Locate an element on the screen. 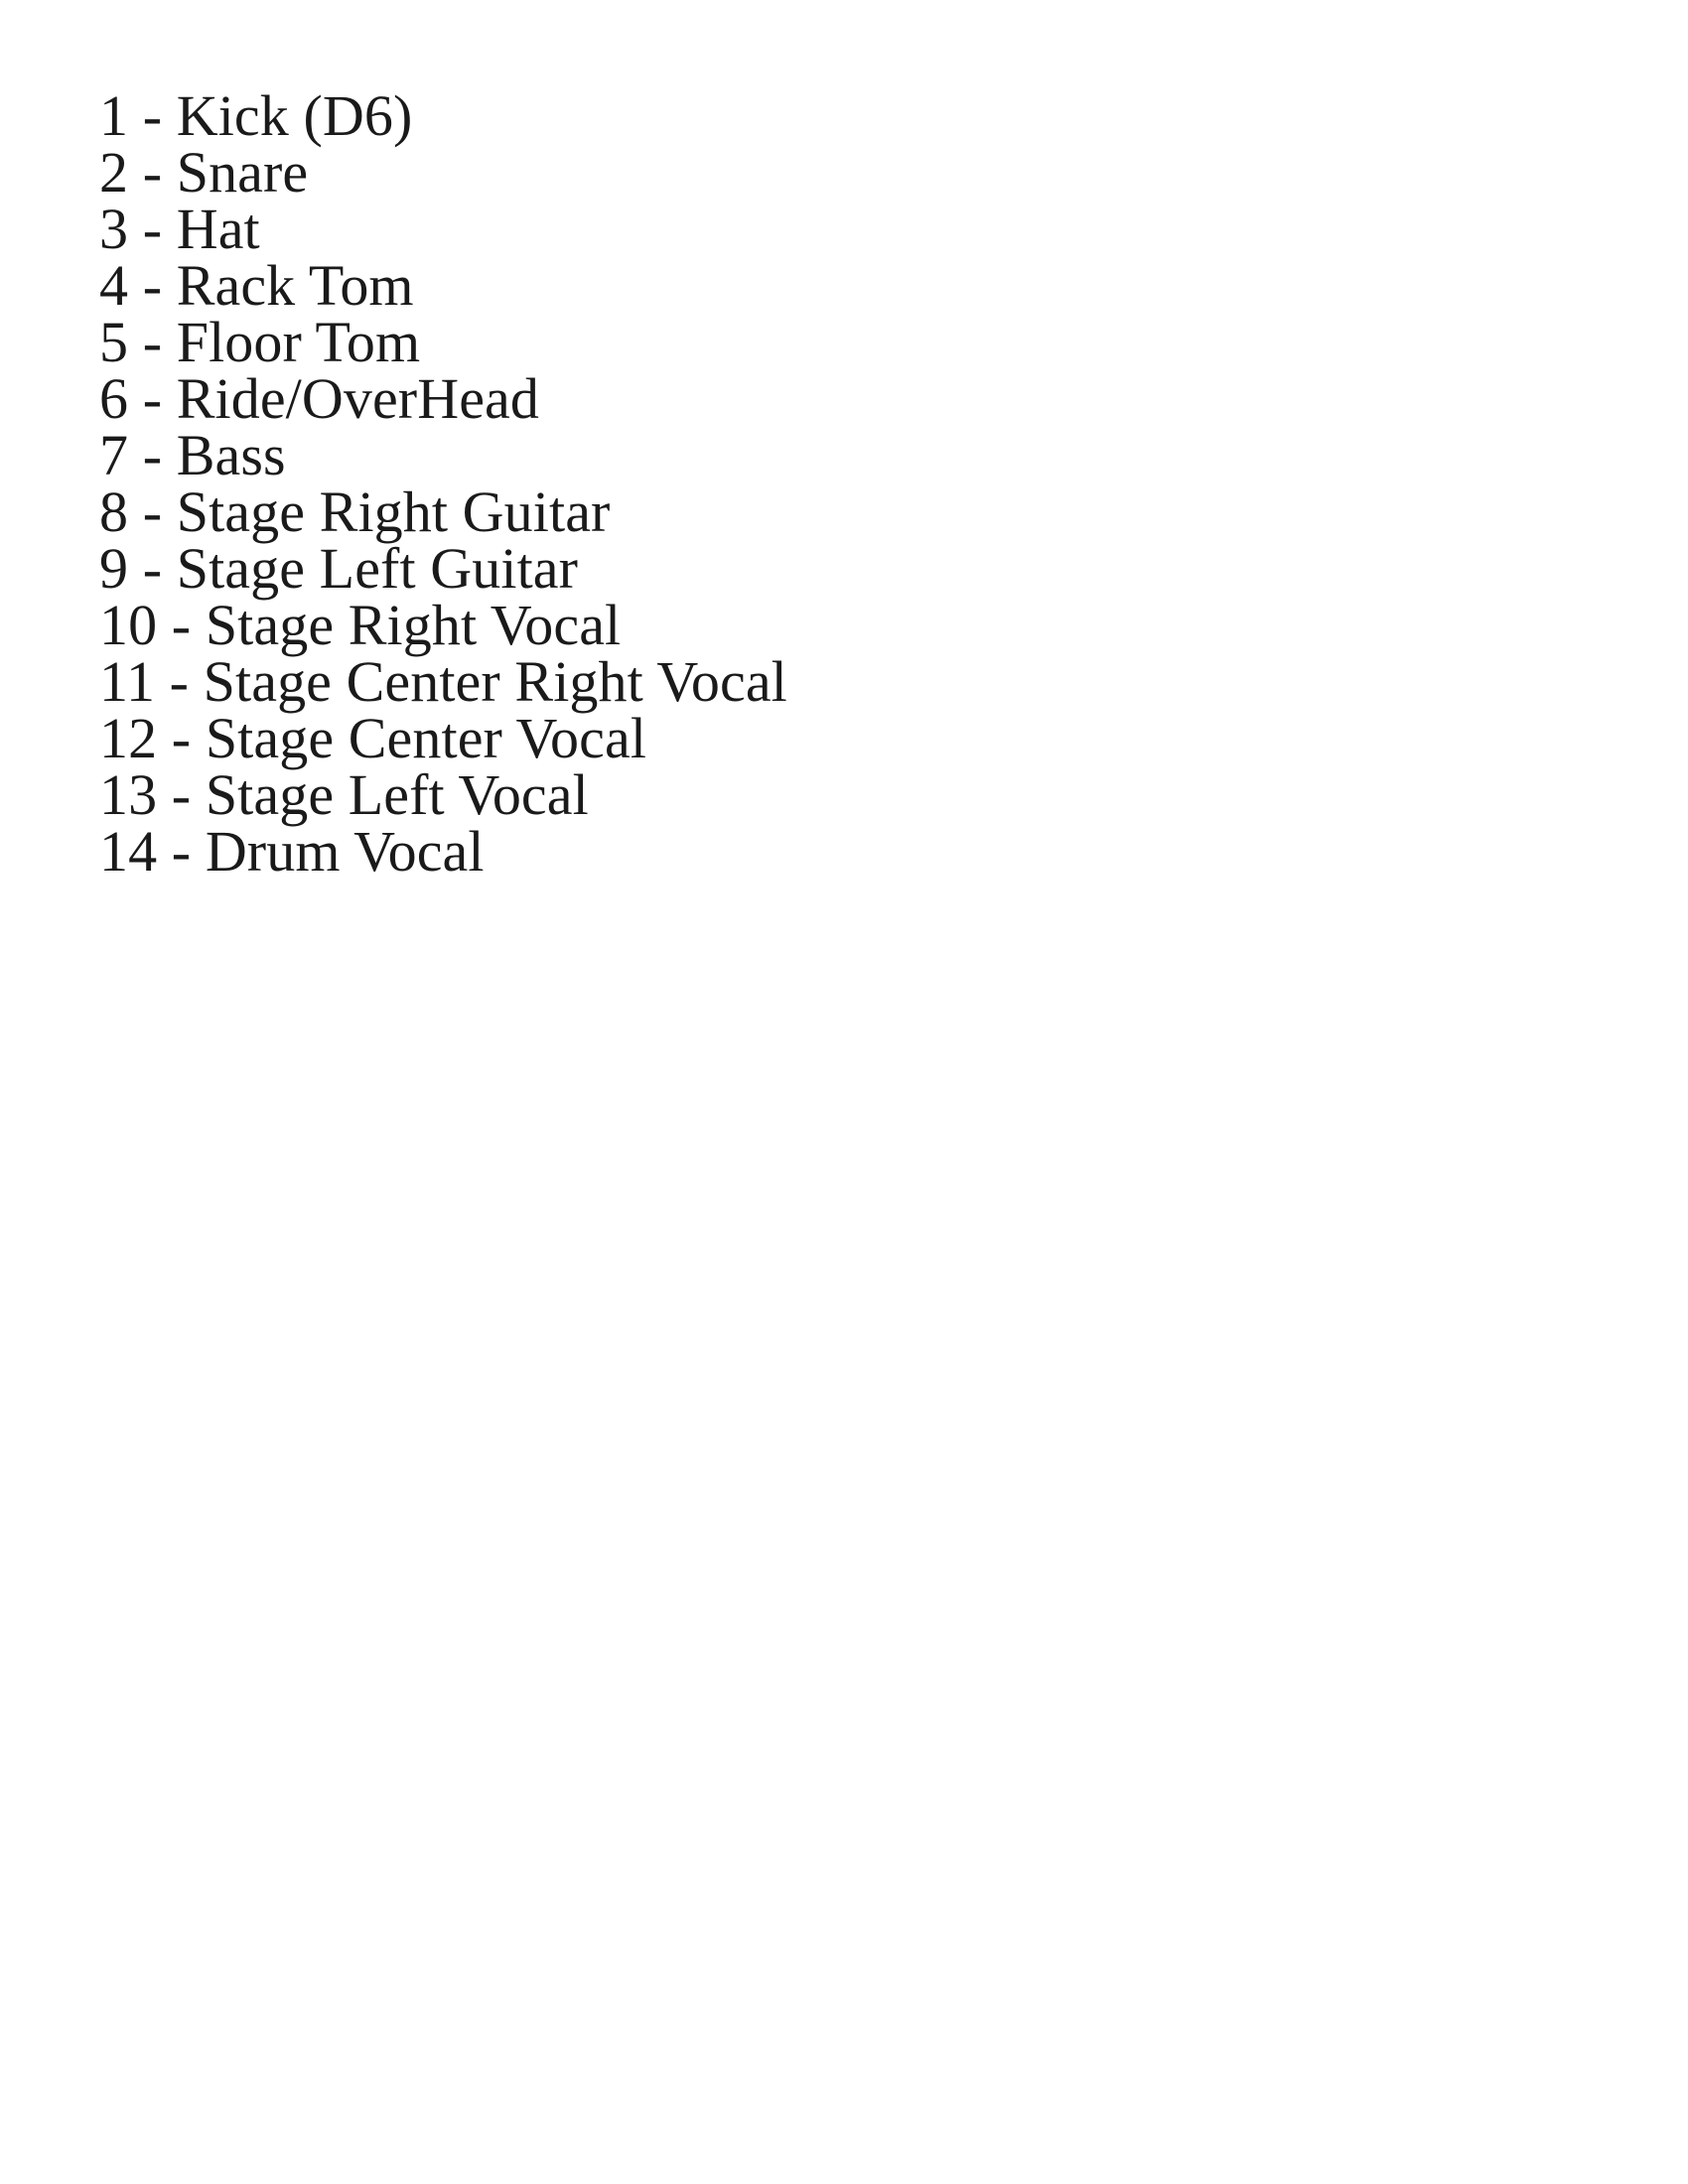  channel-line-text: 9 - Stage Left Guitar is located at coordinates (339, 568).